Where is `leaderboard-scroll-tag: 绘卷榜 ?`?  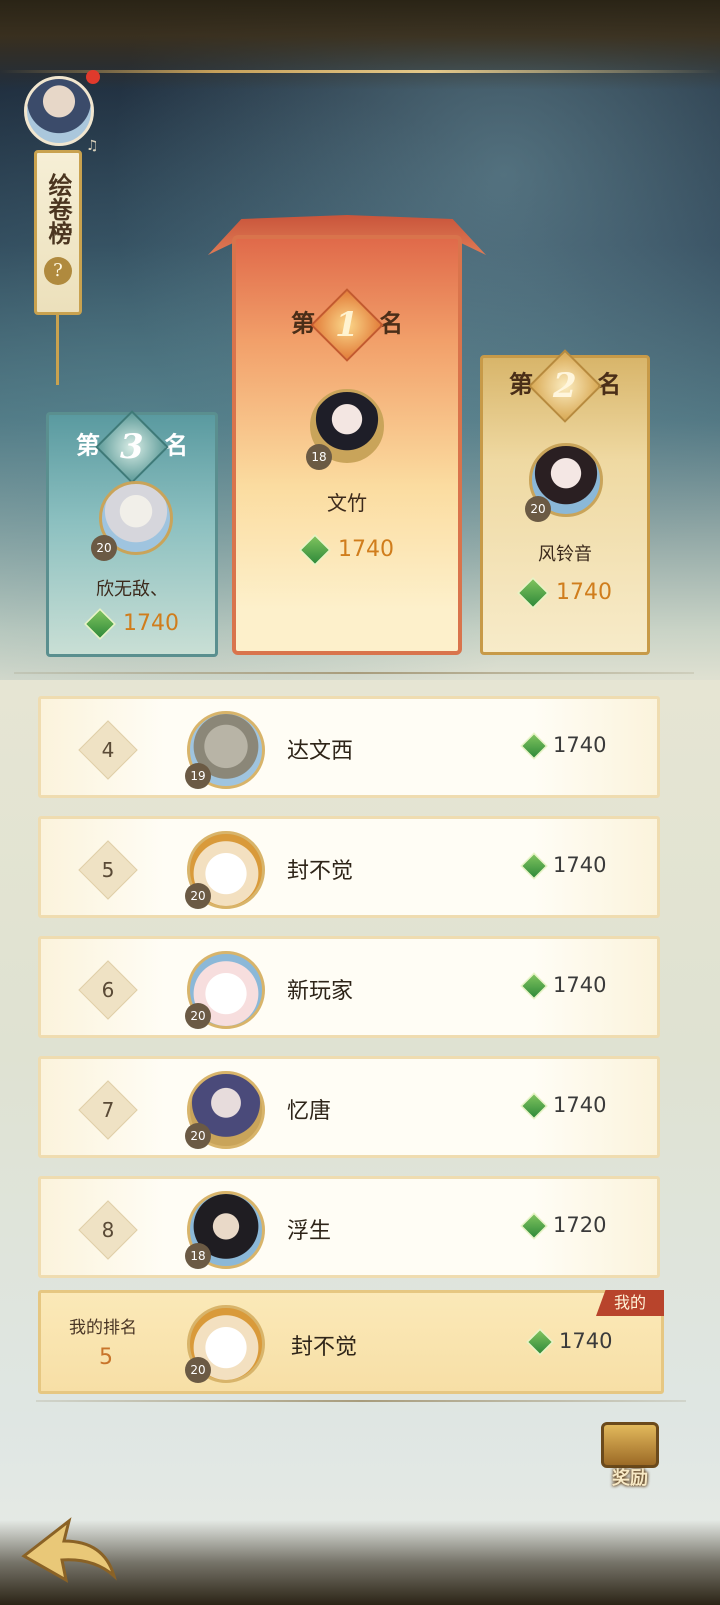
leaderboard-scroll-tag: 绘卷榜 ? is located at coordinates (58, 232).